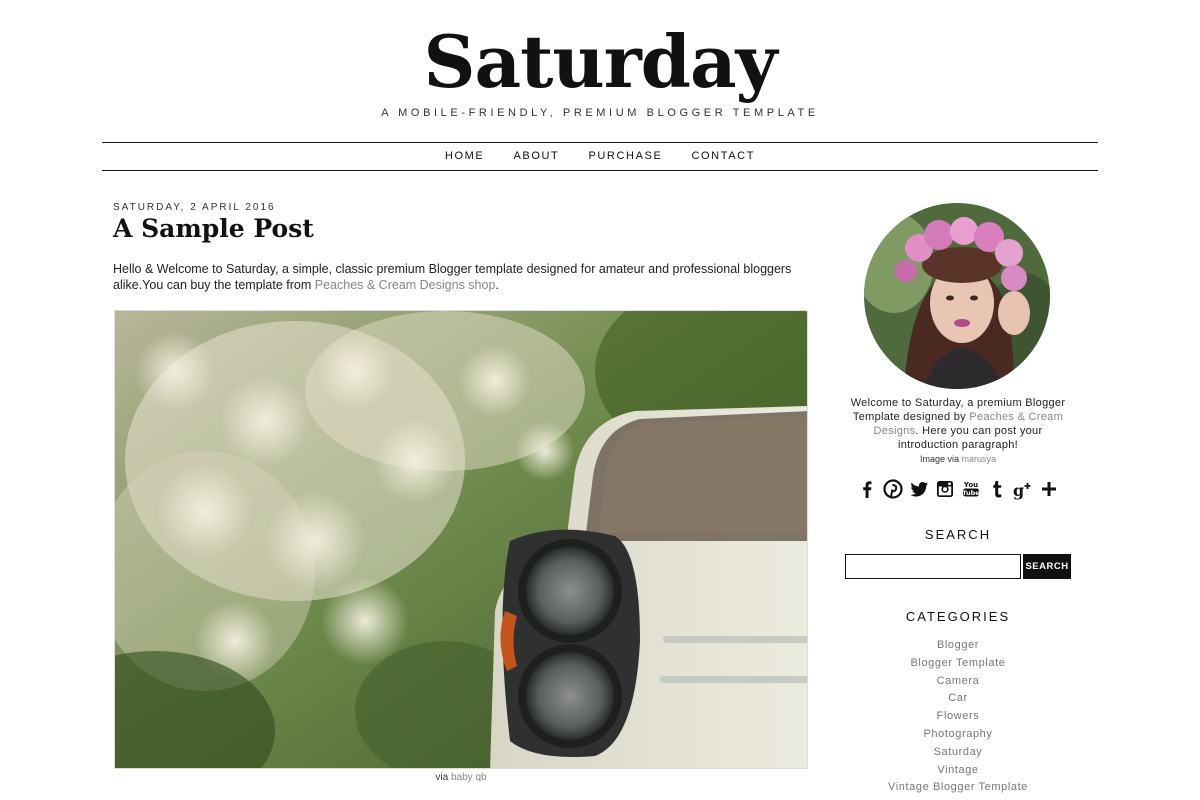 This screenshot has width=1200, height=800. Describe the element at coordinates (1047, 566) in the screenshot. I see `search-button: SEARCH` at that location.